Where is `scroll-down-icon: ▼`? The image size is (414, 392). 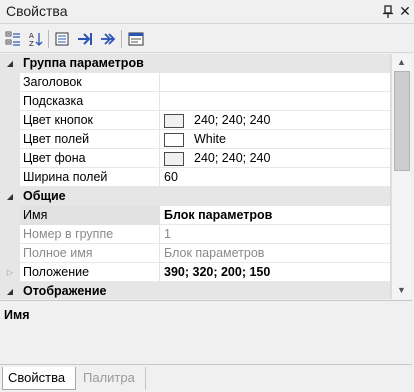
scroll-down-icon: ▼ is located at coordinates (401, 290).